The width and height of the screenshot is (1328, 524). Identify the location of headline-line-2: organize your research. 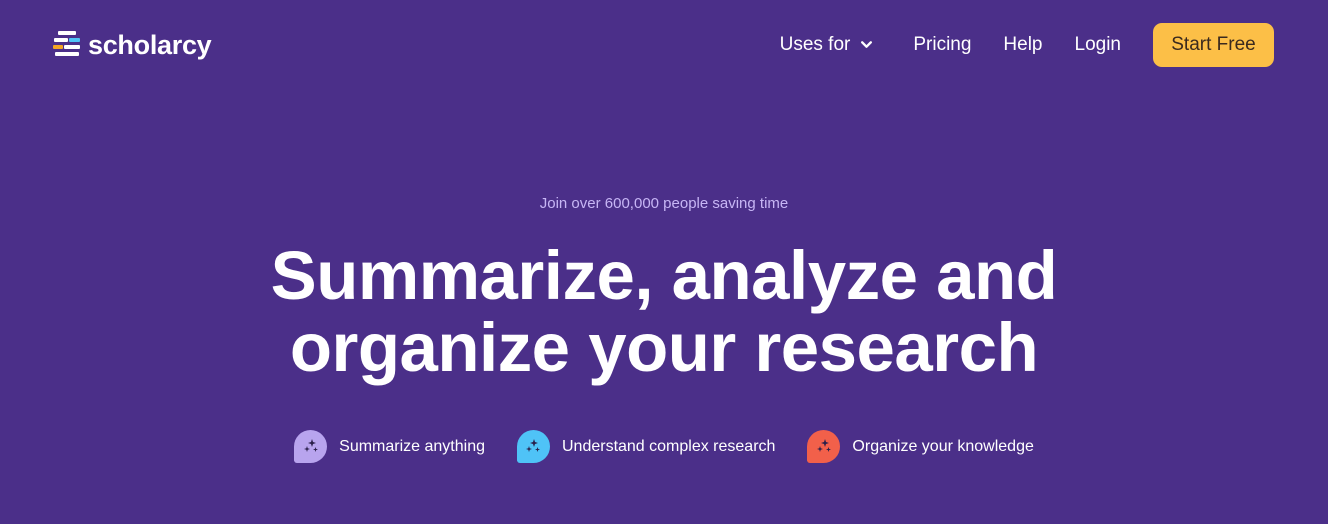
(664, 347).